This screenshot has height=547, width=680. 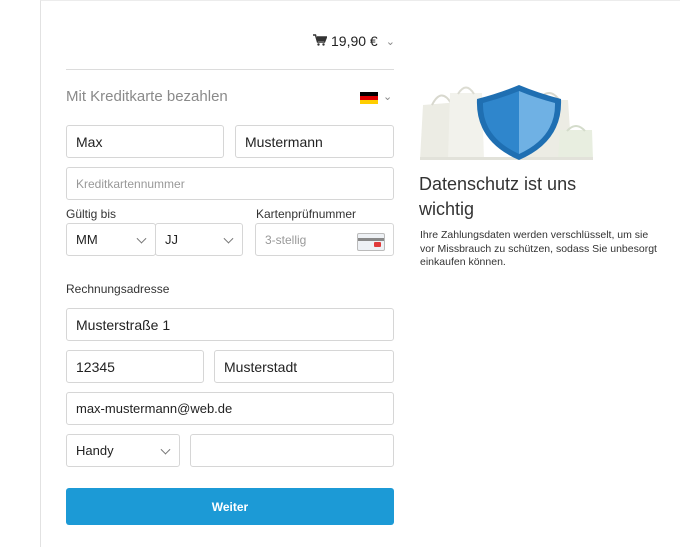 What do you see at coordinates (91, 214) in the screenshot?
I see `expiry-label: Gültig bis` at bounding box center [91, 214].